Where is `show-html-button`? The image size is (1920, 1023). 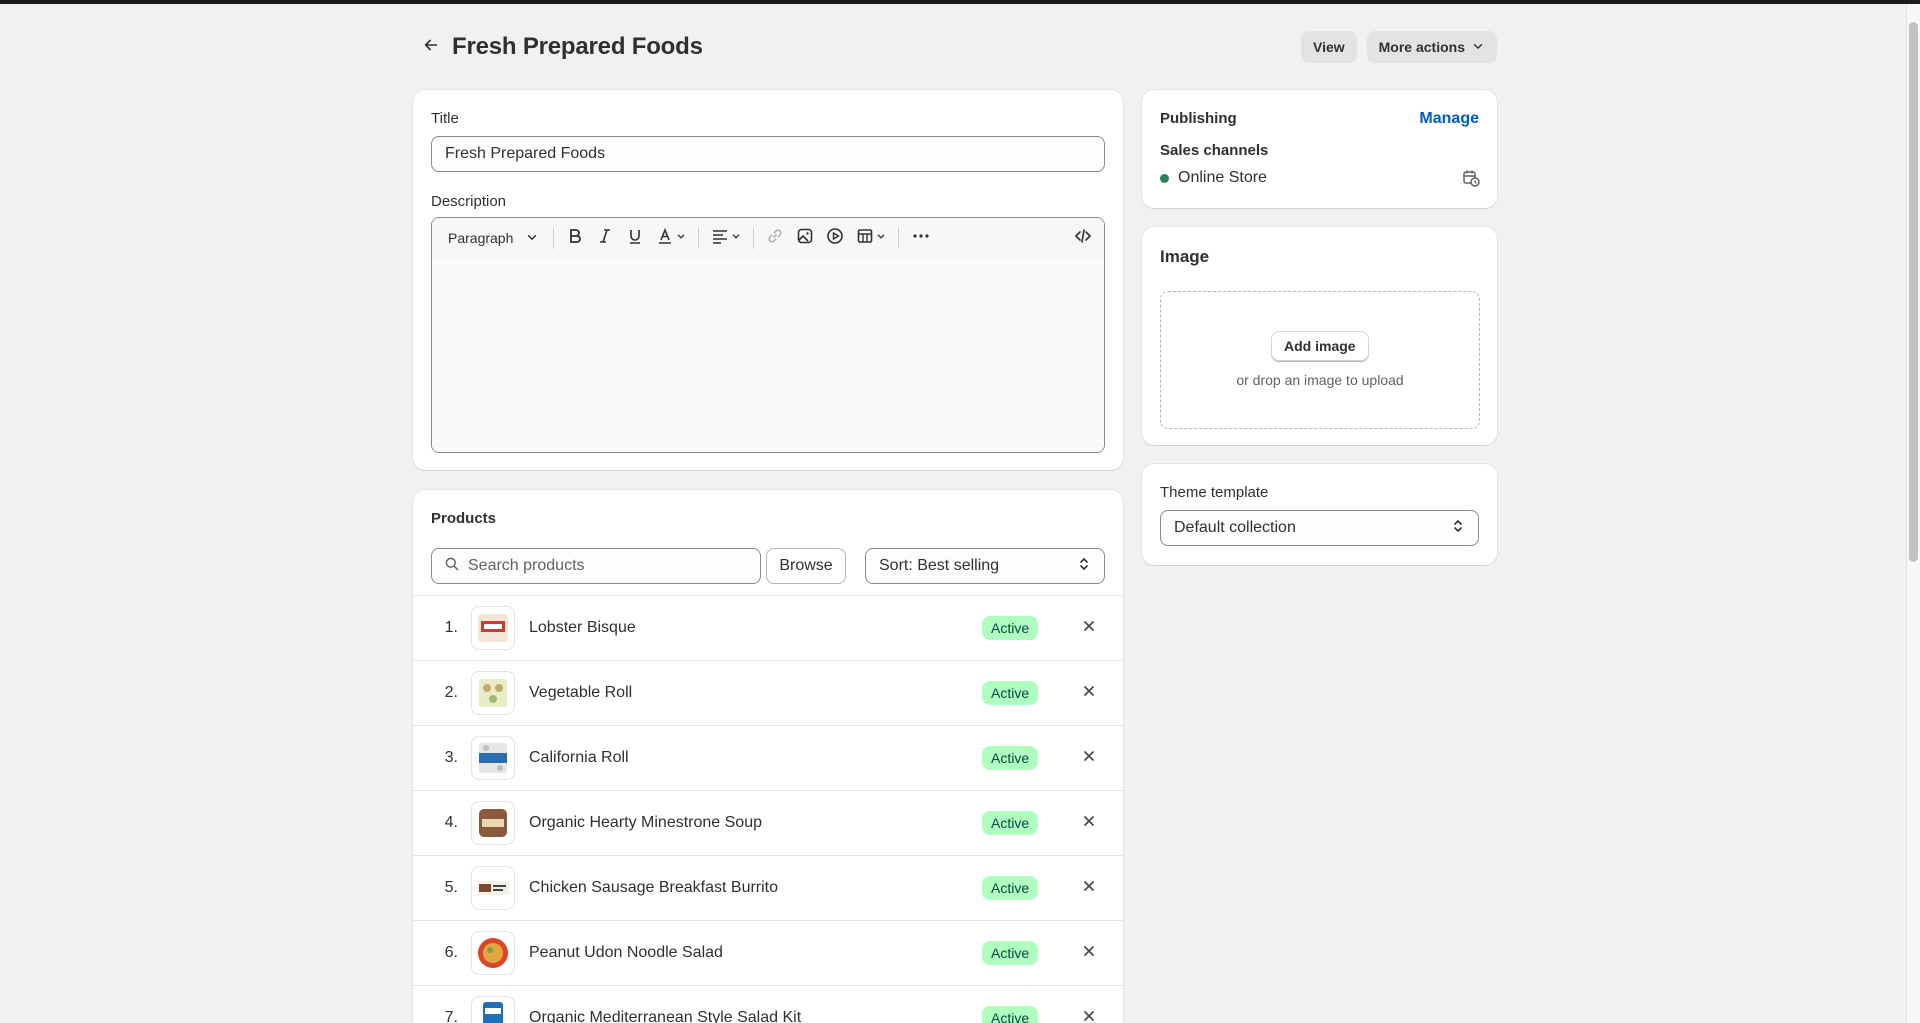
show-html-button is located at coordinates (1083, 238).